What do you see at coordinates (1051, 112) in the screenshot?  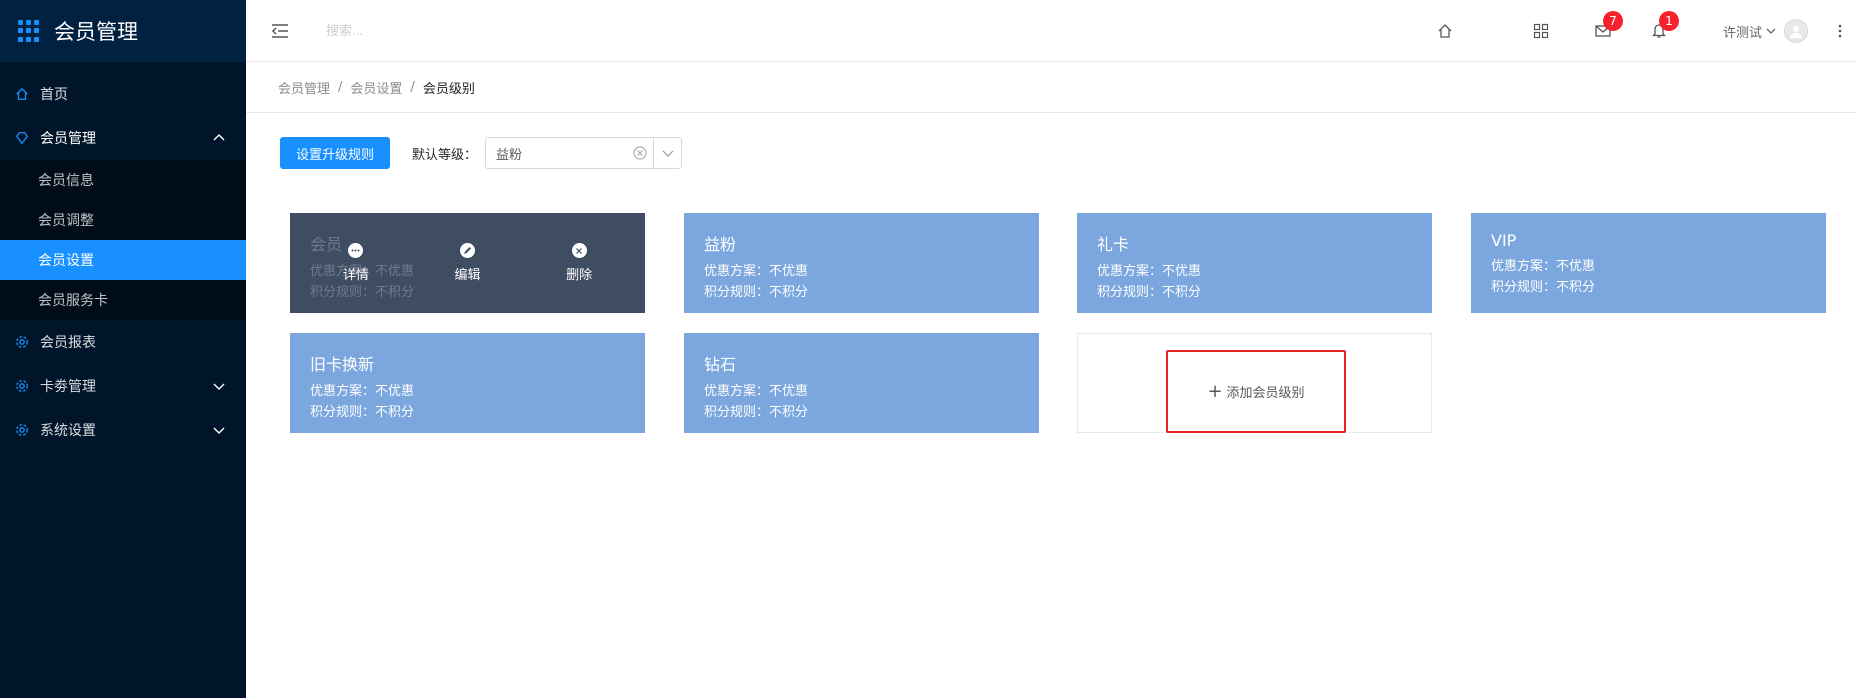 I see `divider` at bounding box center [1051, 112].